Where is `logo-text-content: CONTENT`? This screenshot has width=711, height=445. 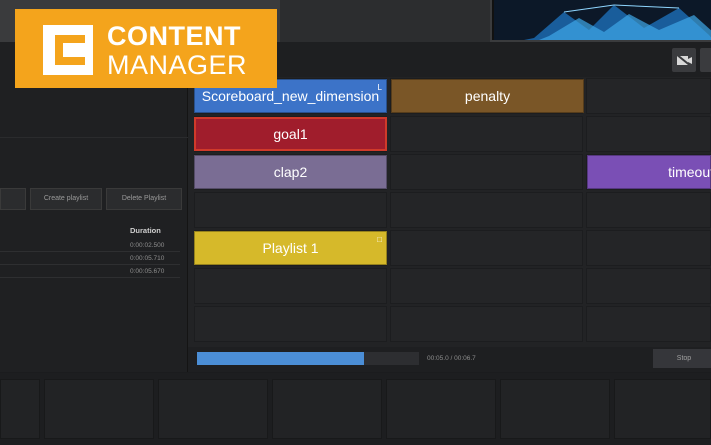
logo-text-content: CONTENT is located at coordinates (174, 36).